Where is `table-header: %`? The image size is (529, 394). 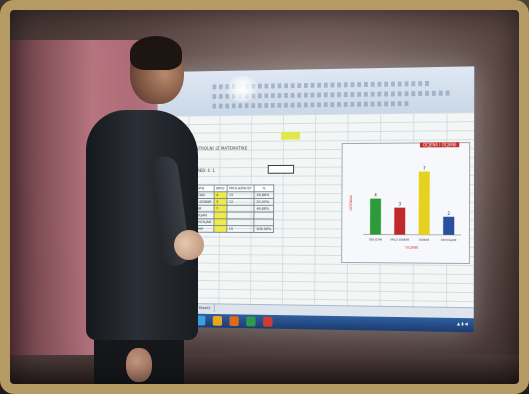
table-header: % is located at coordinates (264, 188).